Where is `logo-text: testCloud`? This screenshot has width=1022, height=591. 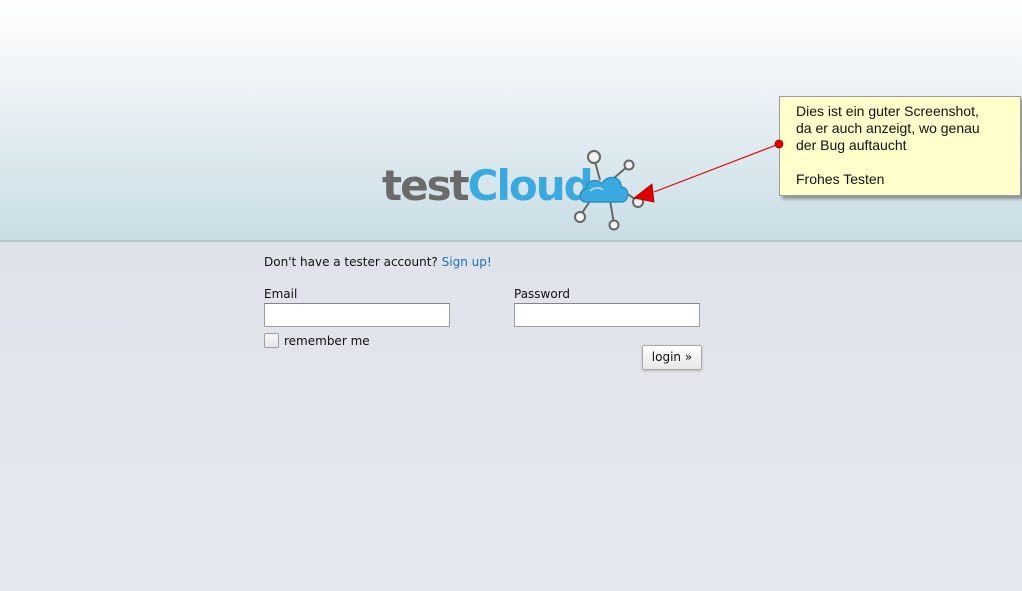
logo-text: testCloud is located at coordinates (488, 186).